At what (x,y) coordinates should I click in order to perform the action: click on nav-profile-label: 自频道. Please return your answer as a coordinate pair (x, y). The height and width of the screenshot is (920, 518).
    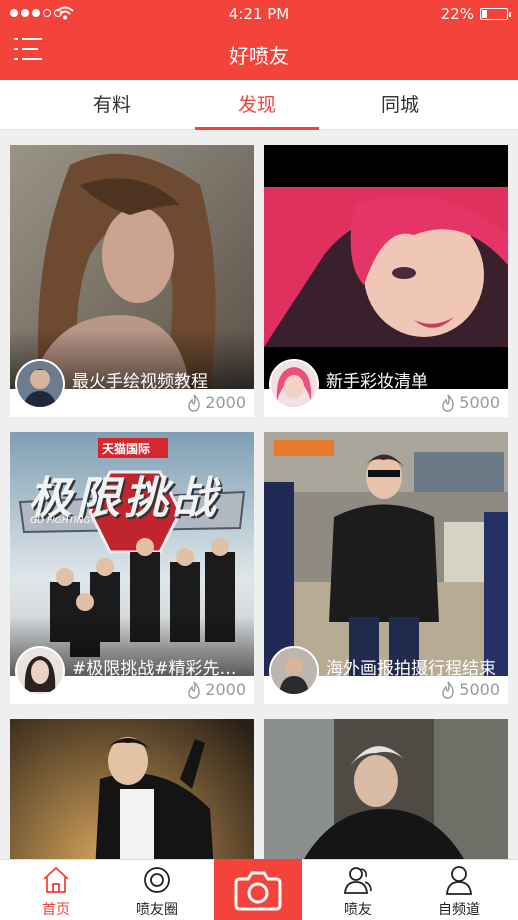
    Looking at the image, I should click on (459, 910).